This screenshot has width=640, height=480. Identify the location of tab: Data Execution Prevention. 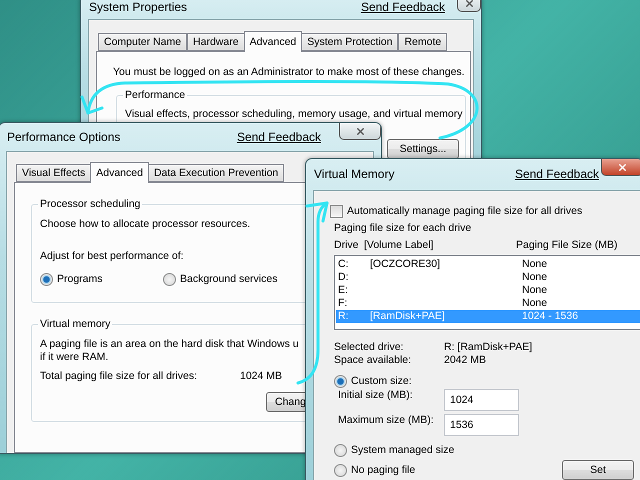
(216, 173).